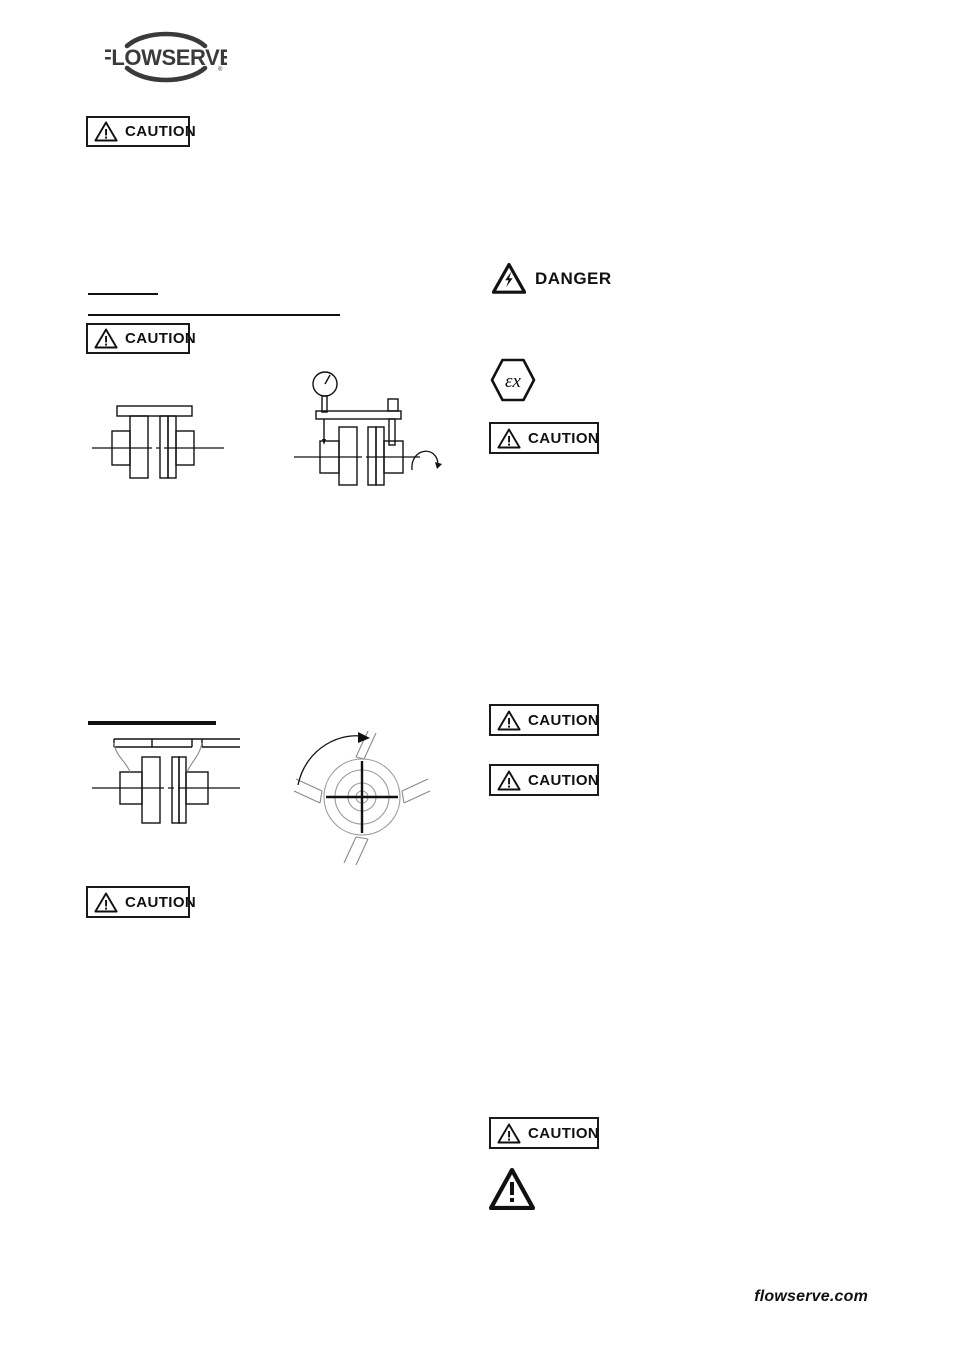 The image size is (954, 1351). What do you see at coordinates (509, 278) in the screenshot?
I see `electrical-hazard-triangle-icon` at bounding box center [509, 278].